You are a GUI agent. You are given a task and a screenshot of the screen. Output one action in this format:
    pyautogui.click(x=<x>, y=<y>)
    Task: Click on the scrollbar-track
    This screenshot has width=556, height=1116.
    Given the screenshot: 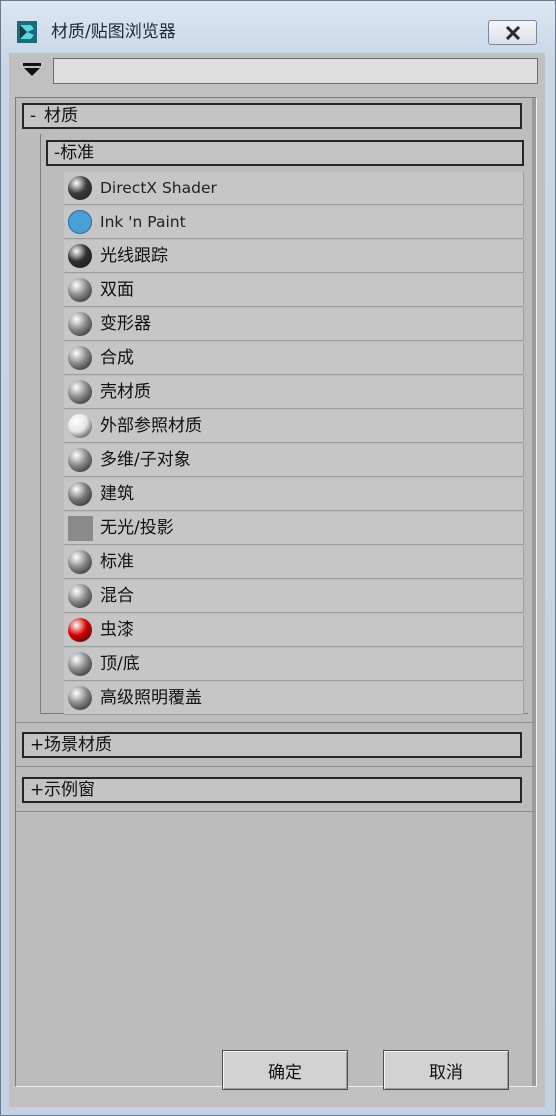 What is the action you would take?
    pyautogui.click(x=534, y=592)
    